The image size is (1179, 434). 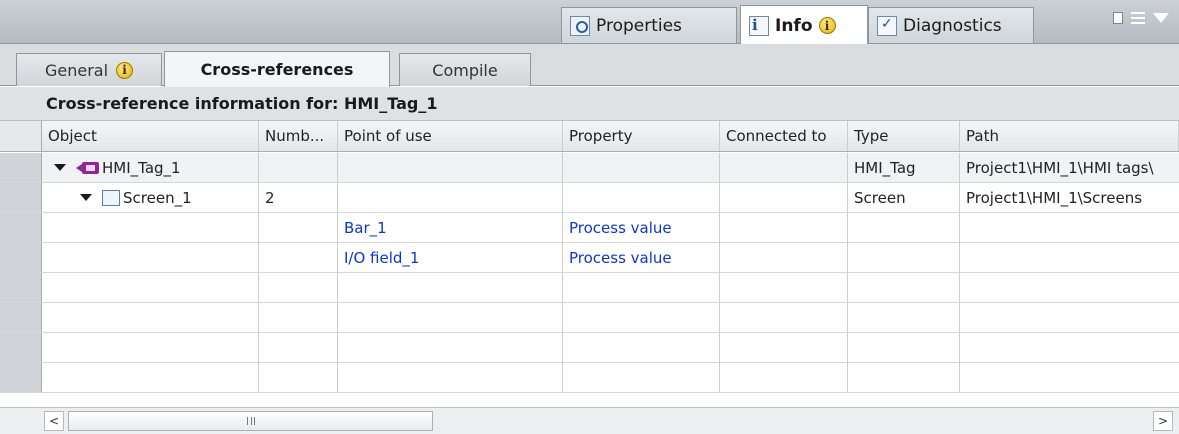 What do you see at coordinates (759, 25) in the screenshot?
I see `info-icon: i` at bounding box center [759, 25].